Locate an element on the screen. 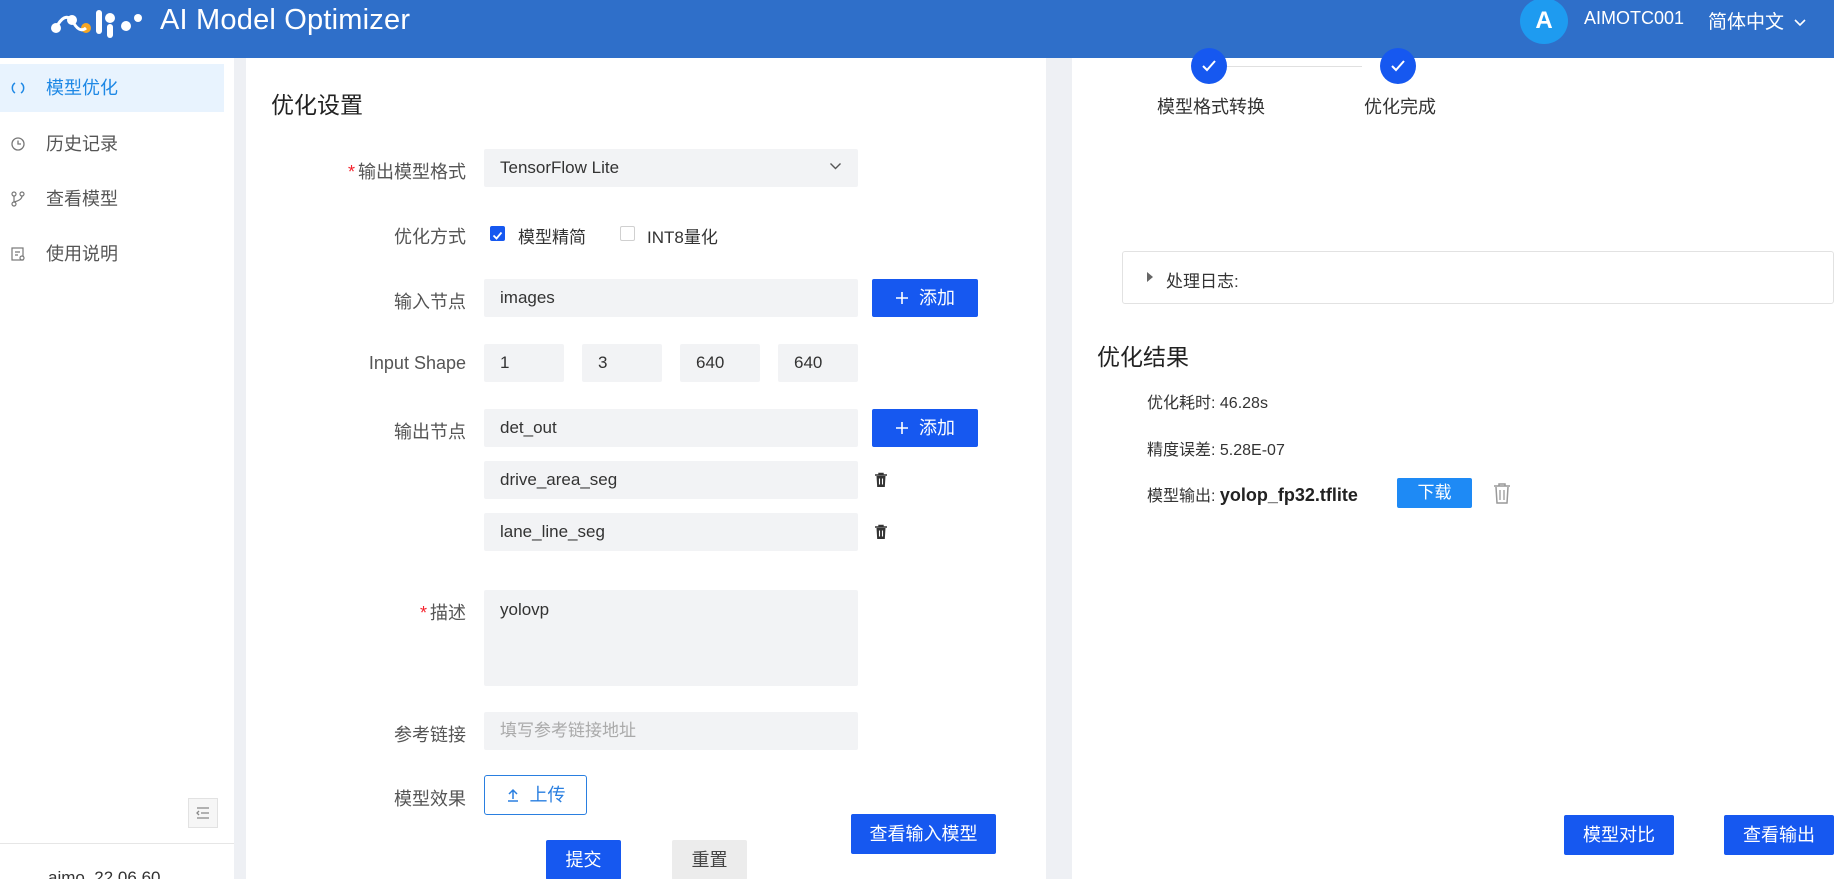  user-avatar: A is located at coordinates (1544, 22).